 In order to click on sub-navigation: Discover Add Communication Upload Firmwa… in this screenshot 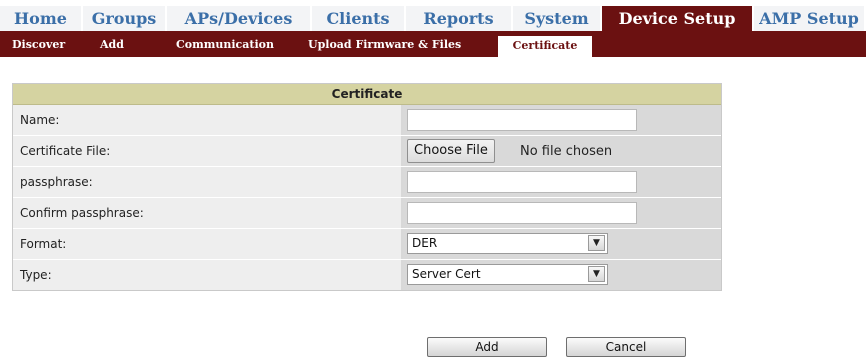, I will do `click(433, 45)`.